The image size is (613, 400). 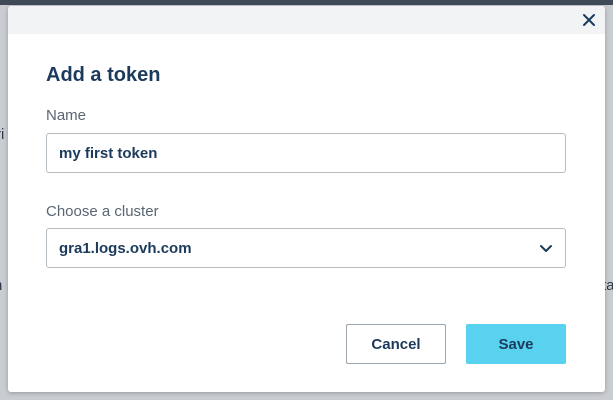 I want to click on modal-title: Add a token, so click(x=103, y=75).